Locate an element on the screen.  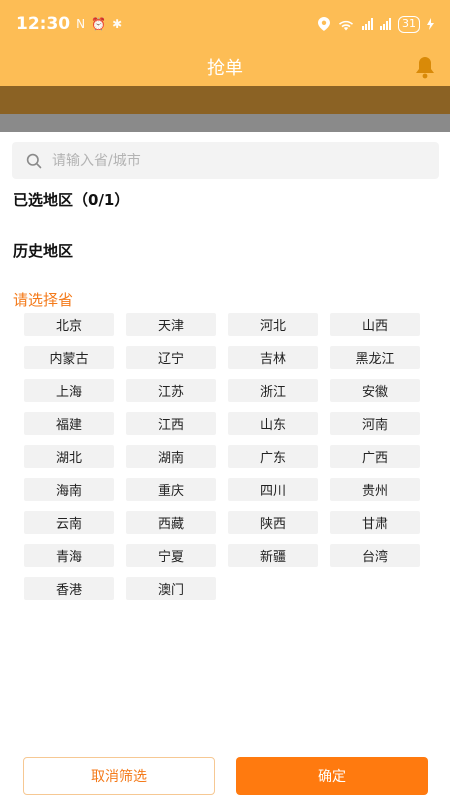
page-title: 抢单 is located at coordinates (225, 68).